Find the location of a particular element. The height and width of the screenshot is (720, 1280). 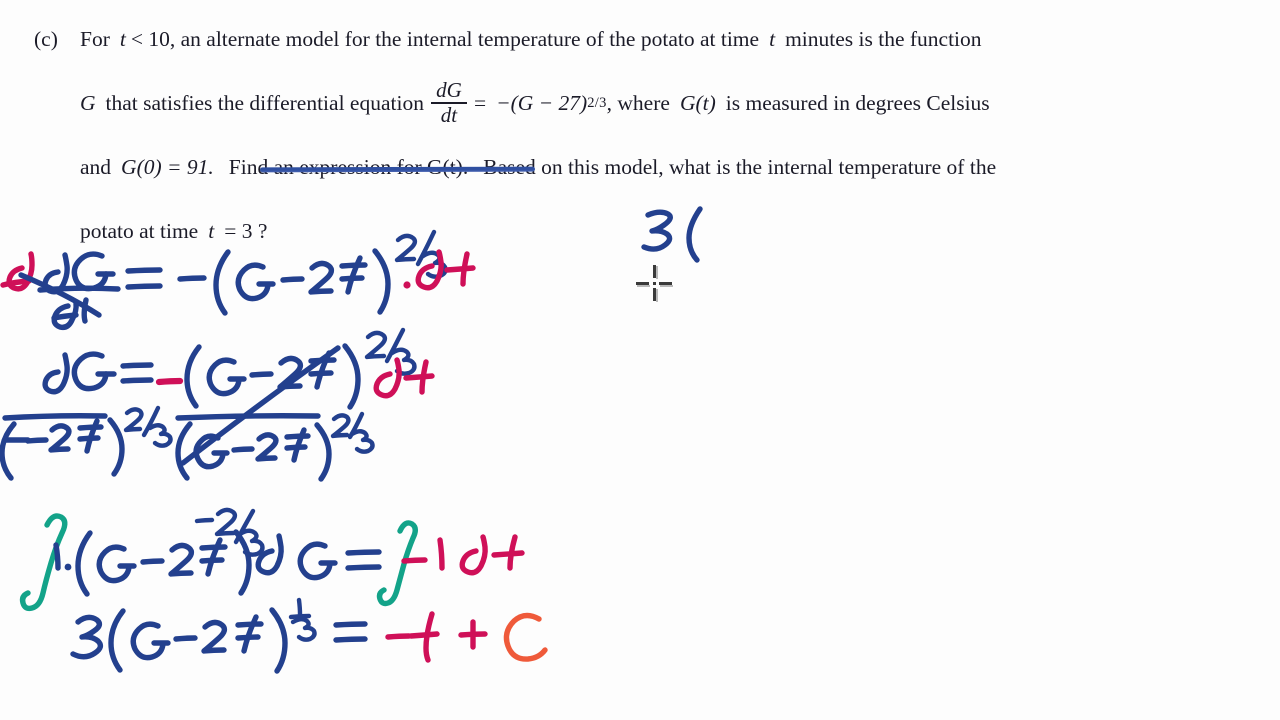

line4-equals-value: = 3 ? is located at coordinates (246, 231).